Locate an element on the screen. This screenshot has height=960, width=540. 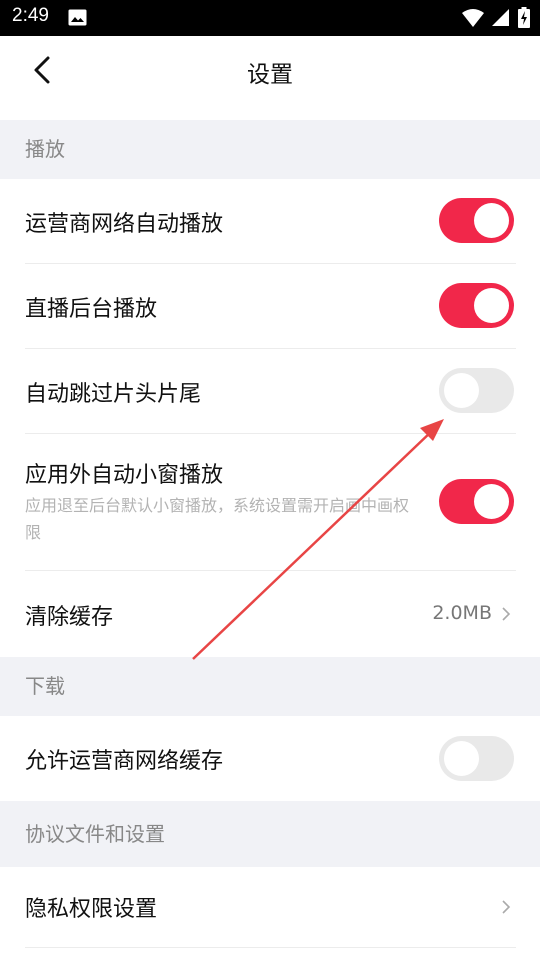
setting-row-privacy: 隐私权限设置 is located at coordinates (270, 913).